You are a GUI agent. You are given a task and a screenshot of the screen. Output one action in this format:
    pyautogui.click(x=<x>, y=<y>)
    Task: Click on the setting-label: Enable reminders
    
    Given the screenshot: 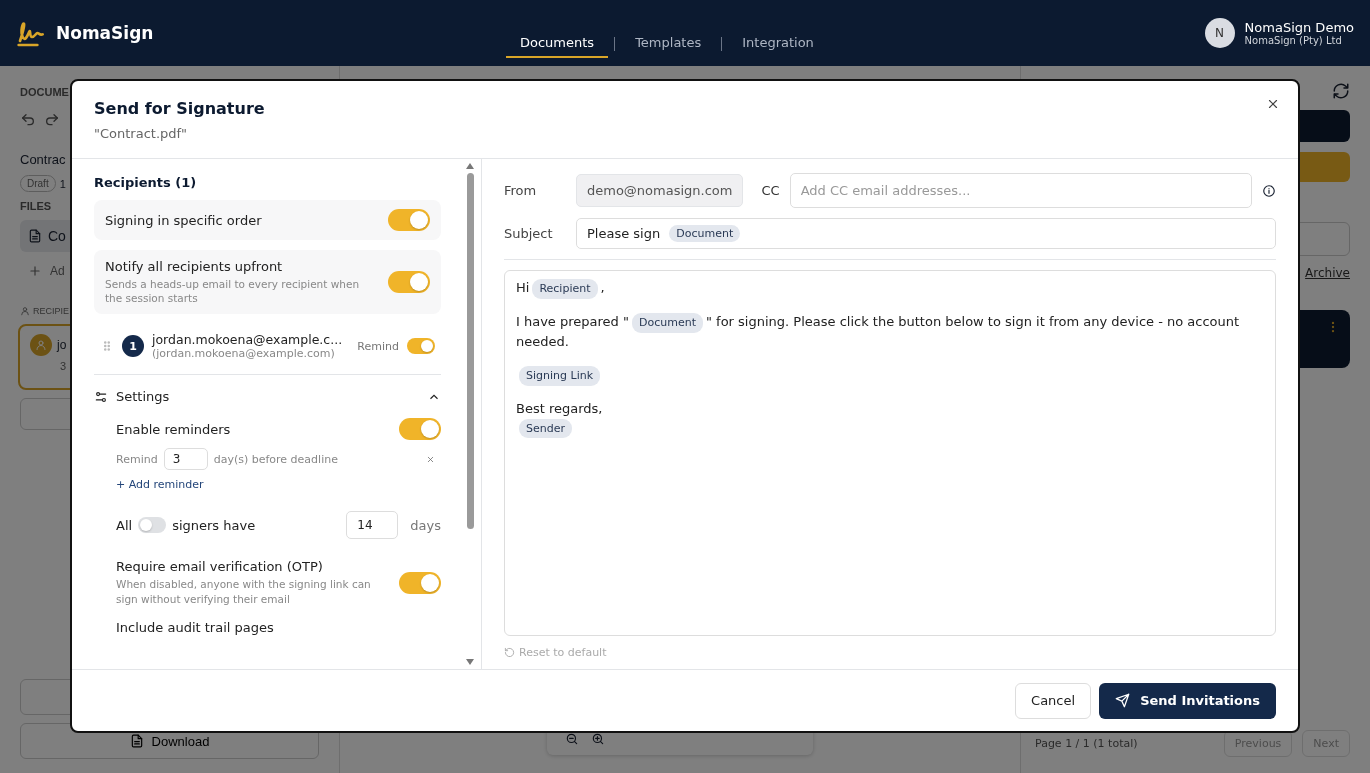 What is the action you would take?
    pyautogui.click(x=173, y=429)
    